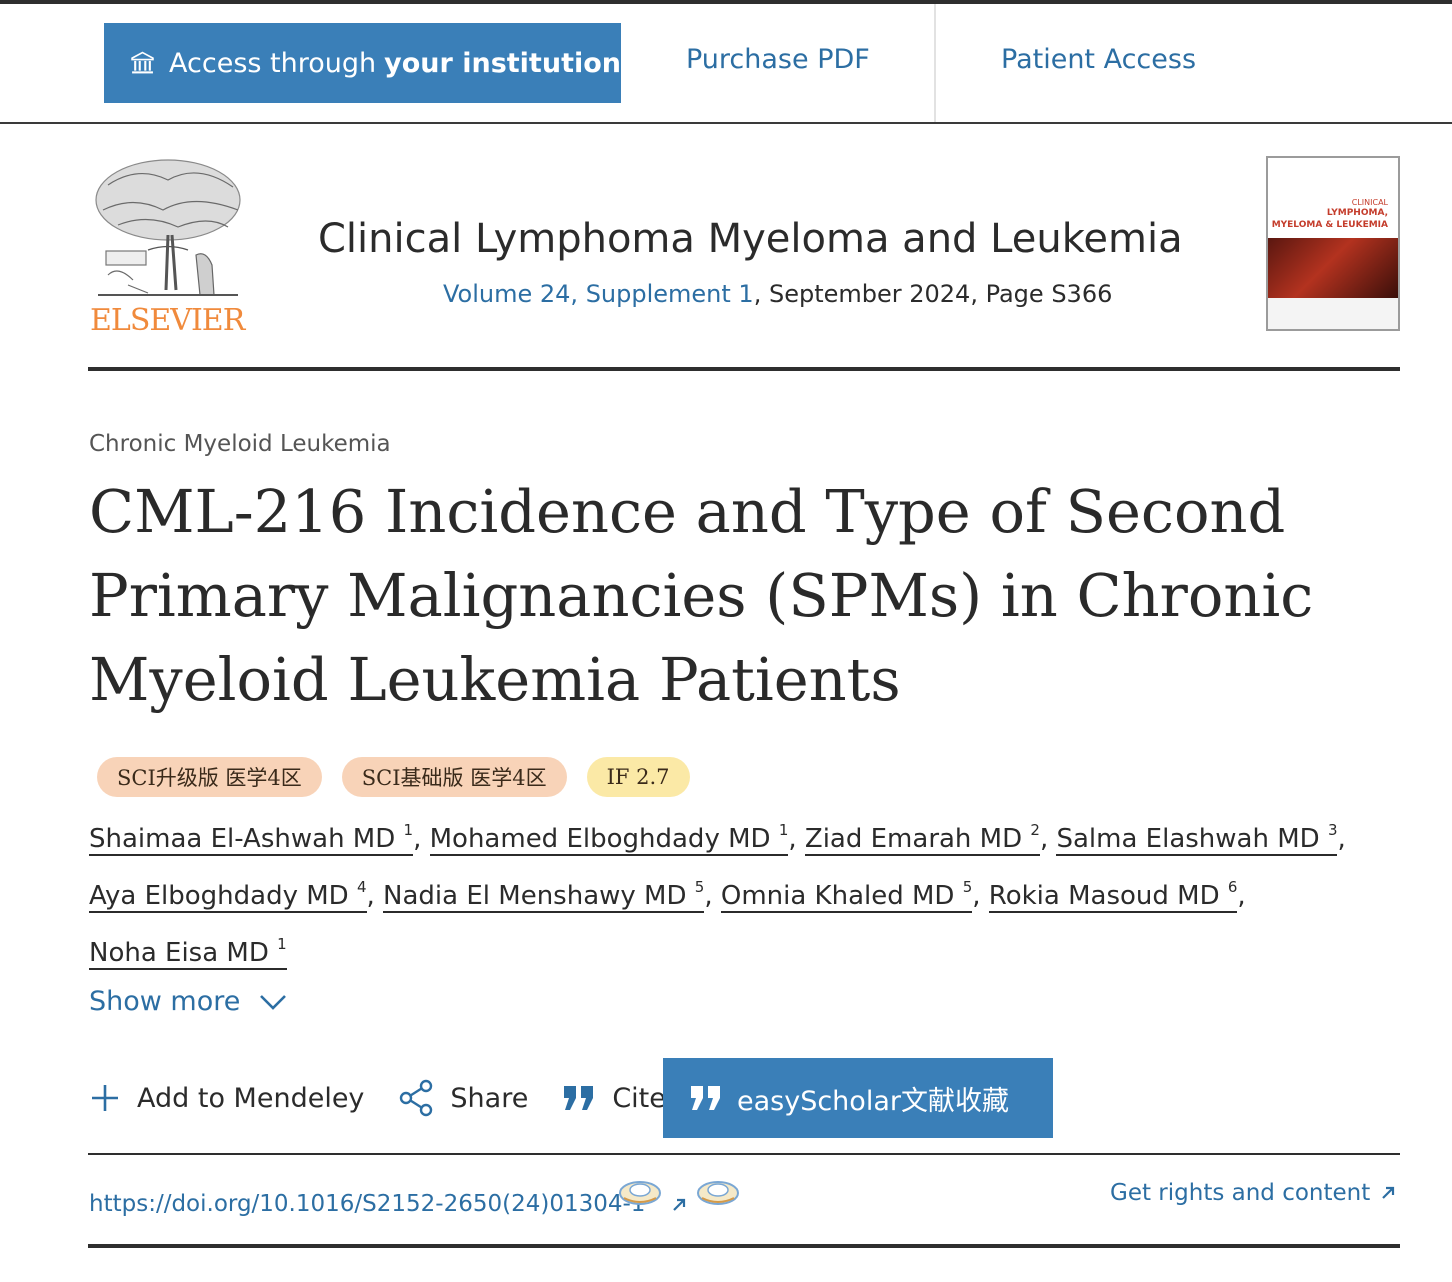 Image resolution: width=1452 pixels, height=1282 pixels. What do you see at coordinates (228, 895) in the screenshot?
I see `author-link: Aya Elboghdady MD 4` at bounding box center [228, 895].